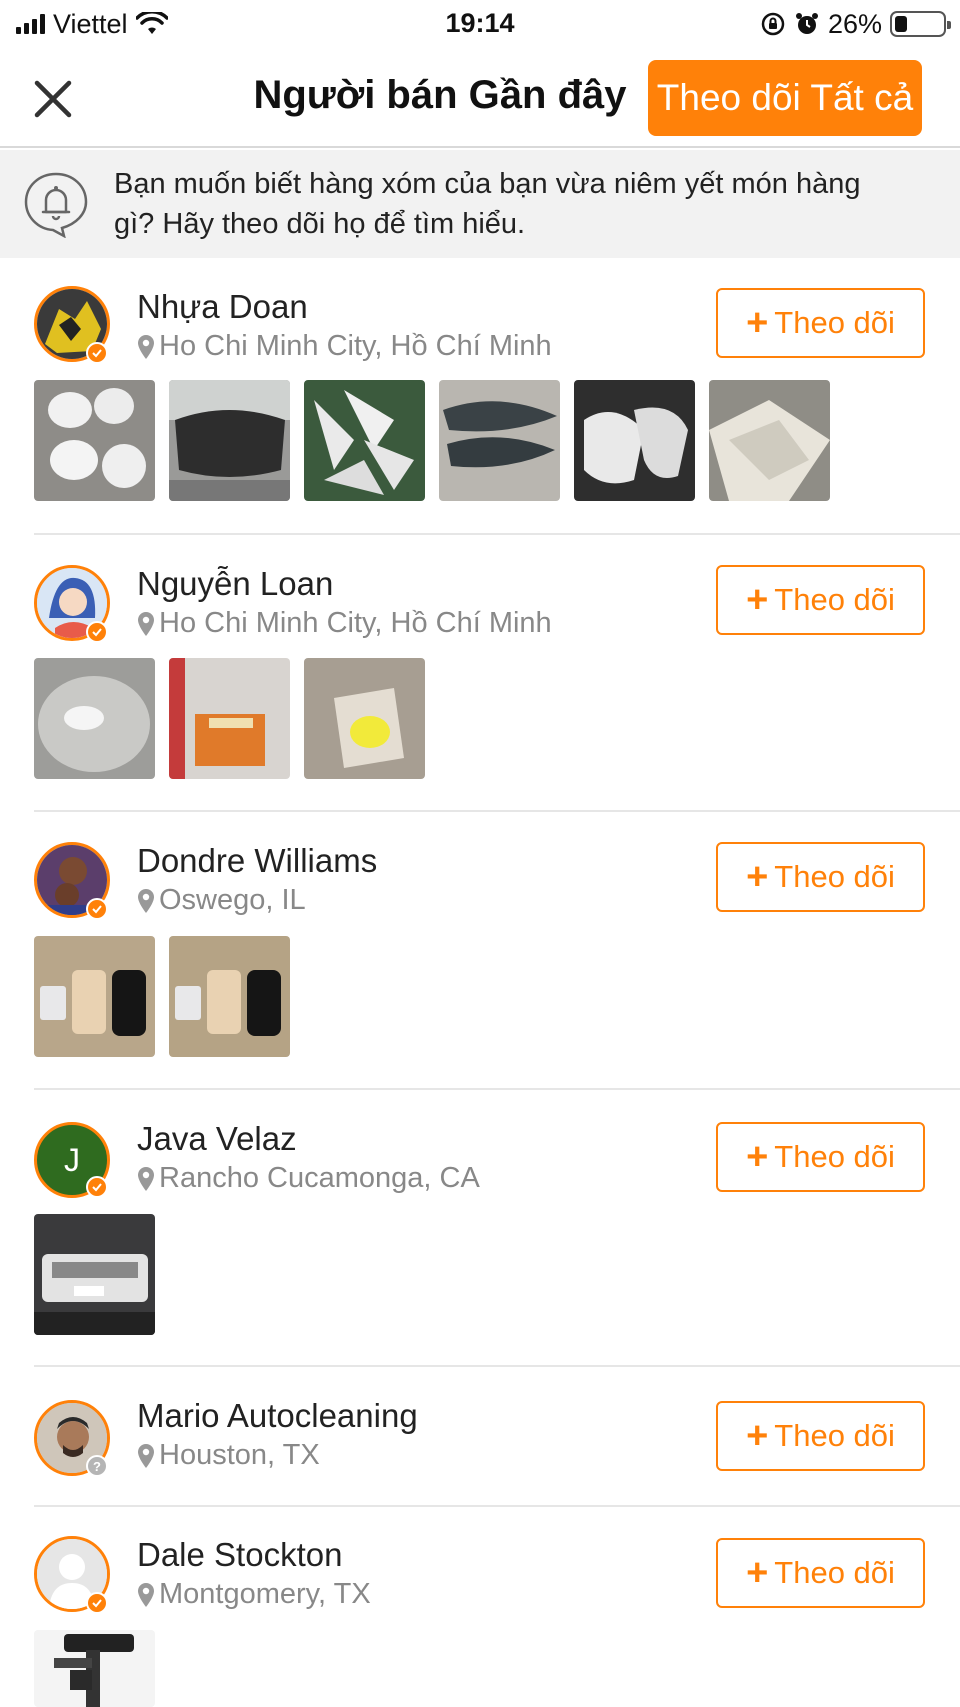  What do you see at coordinates (56, 205) in the screenshot?
I see `bell-icon` at bounding box center [56, 205].